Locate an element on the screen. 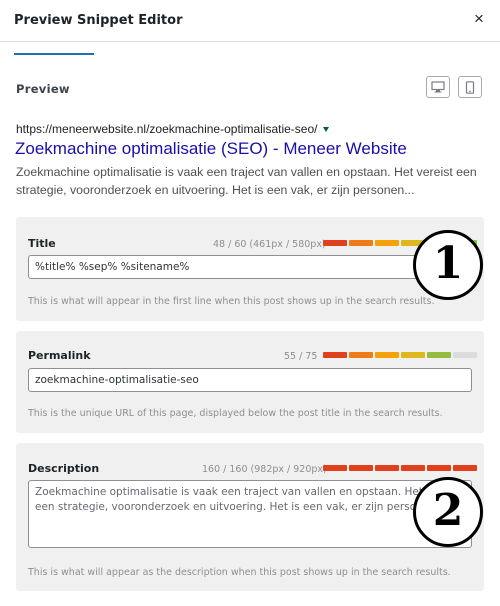 The height and width of the screenshot is (606, 500). description-progress-meter is located at coordinates (400, 468).